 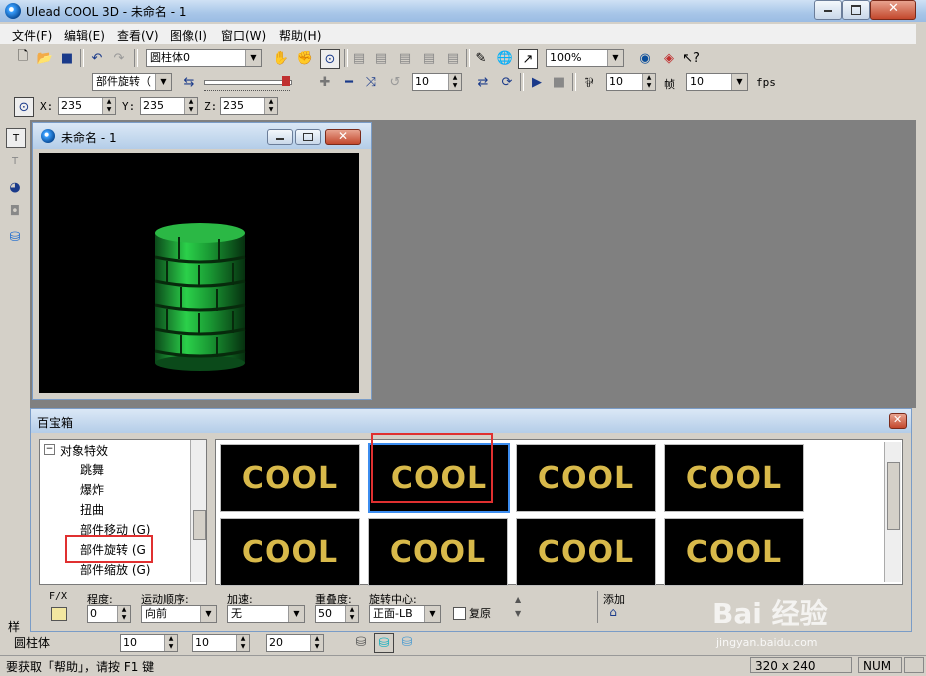 I want to click on cylinder-outline-icon: ⛁, so click(x=361, y=642).